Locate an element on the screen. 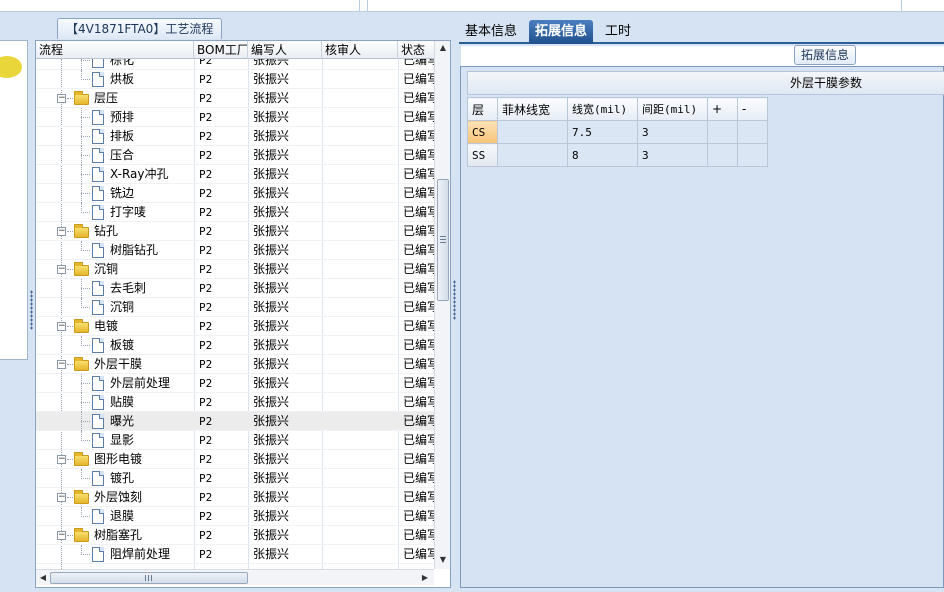 The height and width of the screenshot is (592, 944). tree-step-row: 排板 P2 张振兴 已编写 is located at coordinates (235, 136).